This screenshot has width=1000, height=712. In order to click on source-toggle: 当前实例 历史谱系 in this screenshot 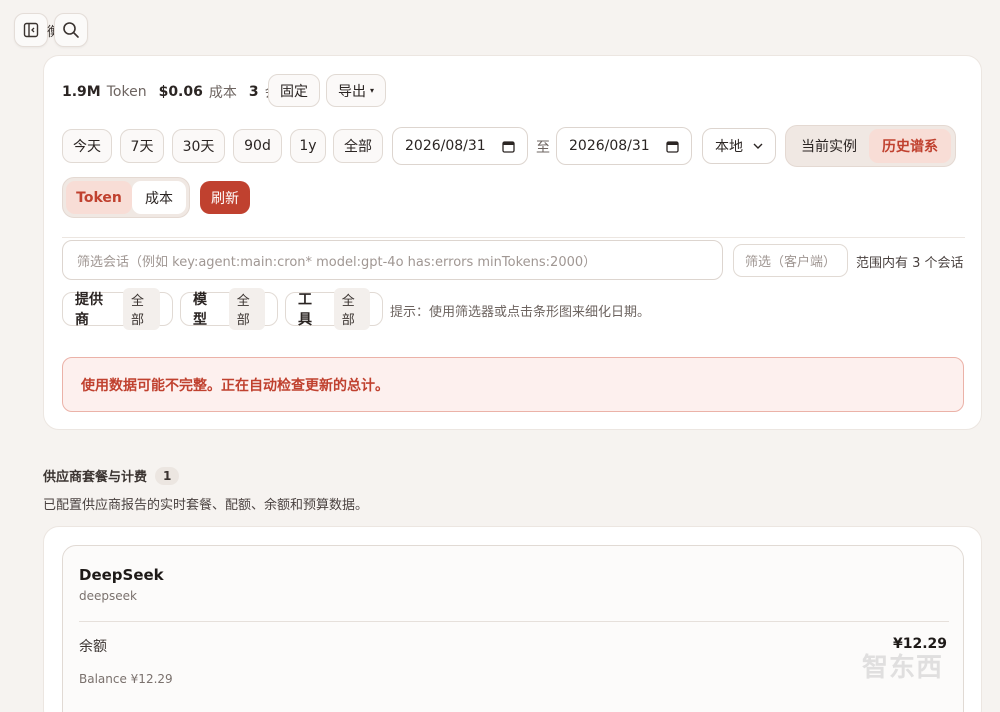, I will do `click(870, 146)`.